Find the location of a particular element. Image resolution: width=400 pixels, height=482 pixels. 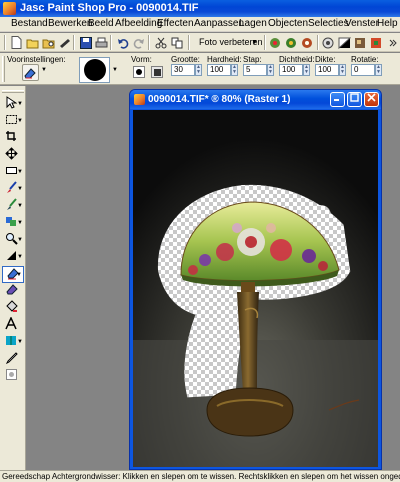

one-step-fix-icon is located at coordinates (275, 42).